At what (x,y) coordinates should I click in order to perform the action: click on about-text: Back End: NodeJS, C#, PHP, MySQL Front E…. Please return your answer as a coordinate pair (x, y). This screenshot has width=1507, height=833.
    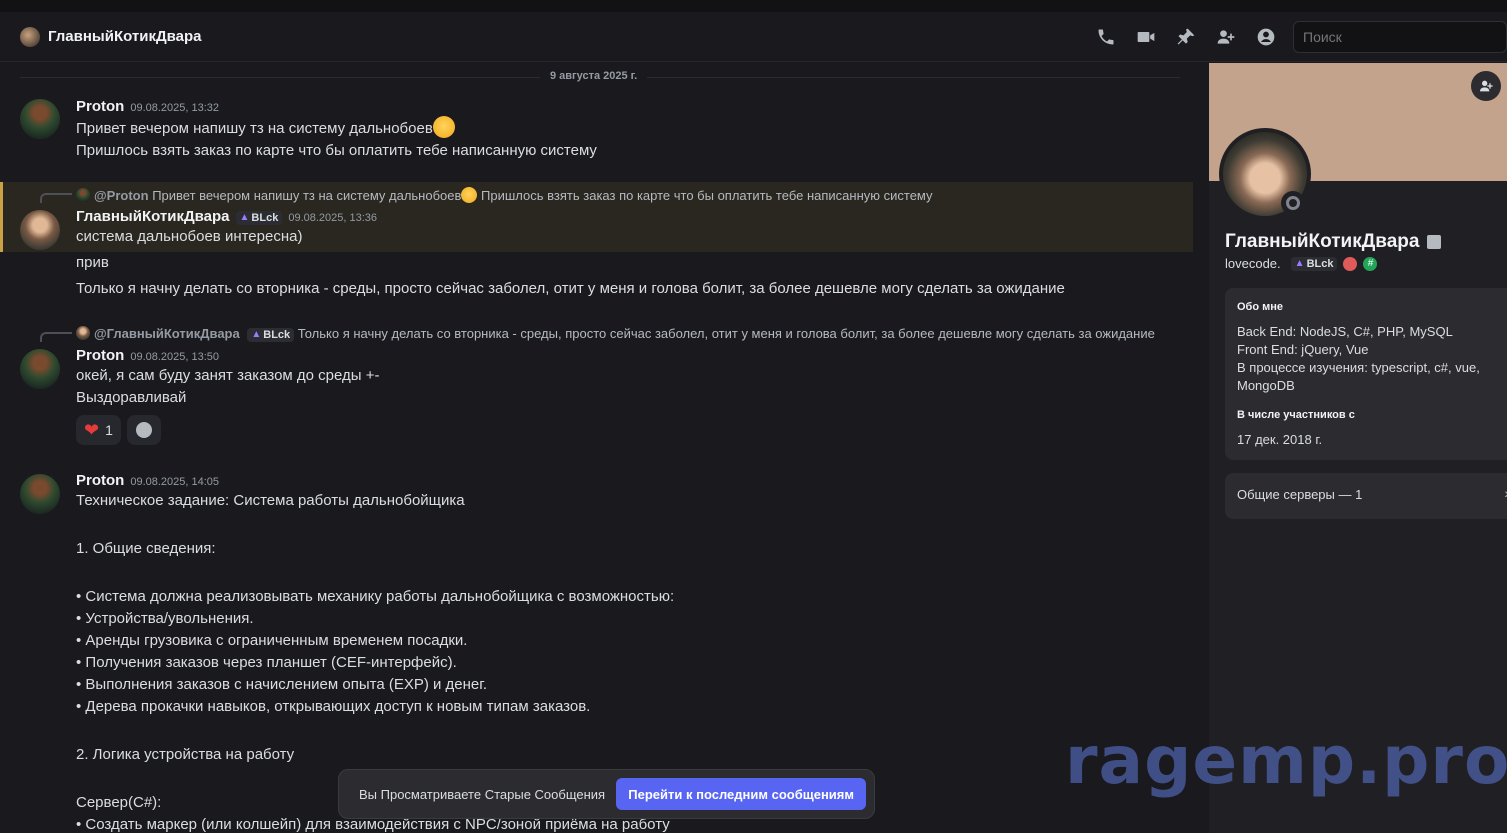
    Looking at the image, I should click on (1358, 358).